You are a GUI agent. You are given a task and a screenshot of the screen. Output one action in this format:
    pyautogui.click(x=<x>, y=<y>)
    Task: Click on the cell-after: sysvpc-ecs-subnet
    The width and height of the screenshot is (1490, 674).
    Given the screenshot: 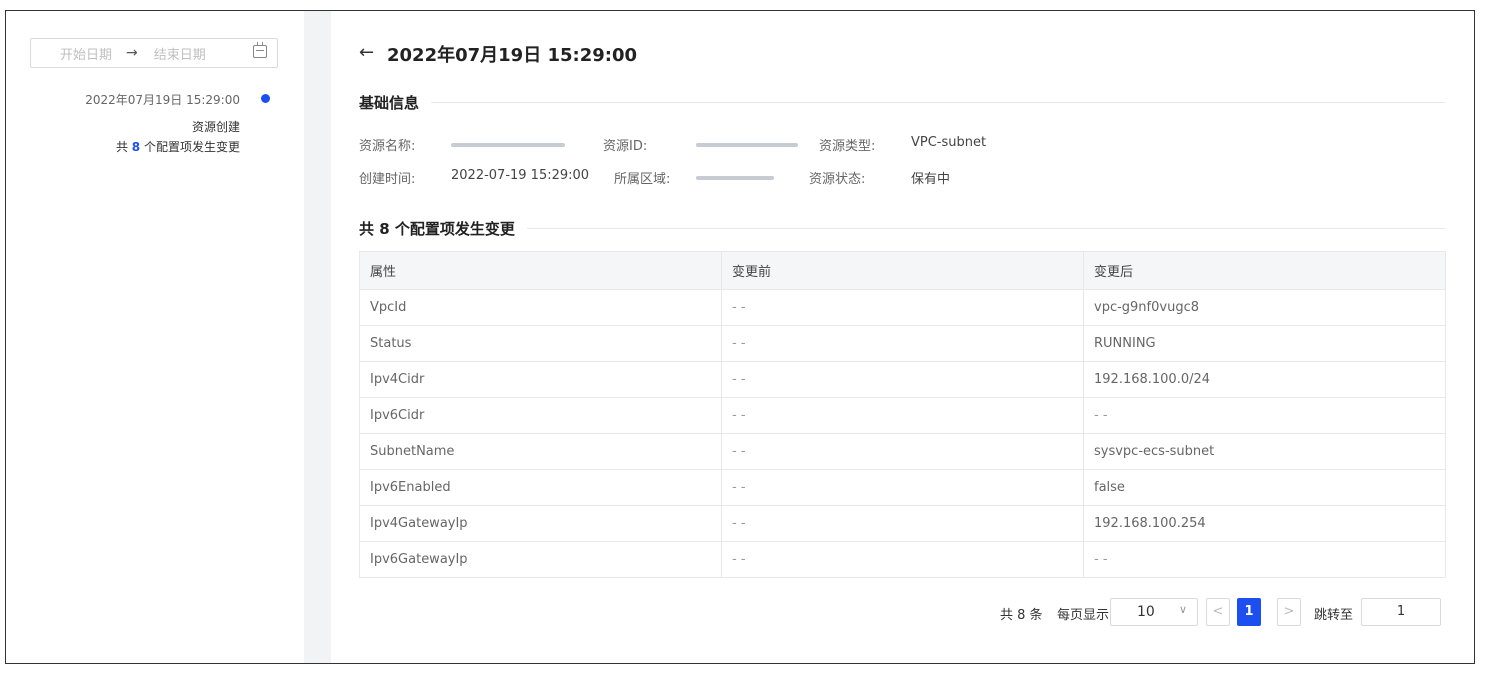 What is the action you would take?
    pyautogui.click(x=1264, y=451)
    